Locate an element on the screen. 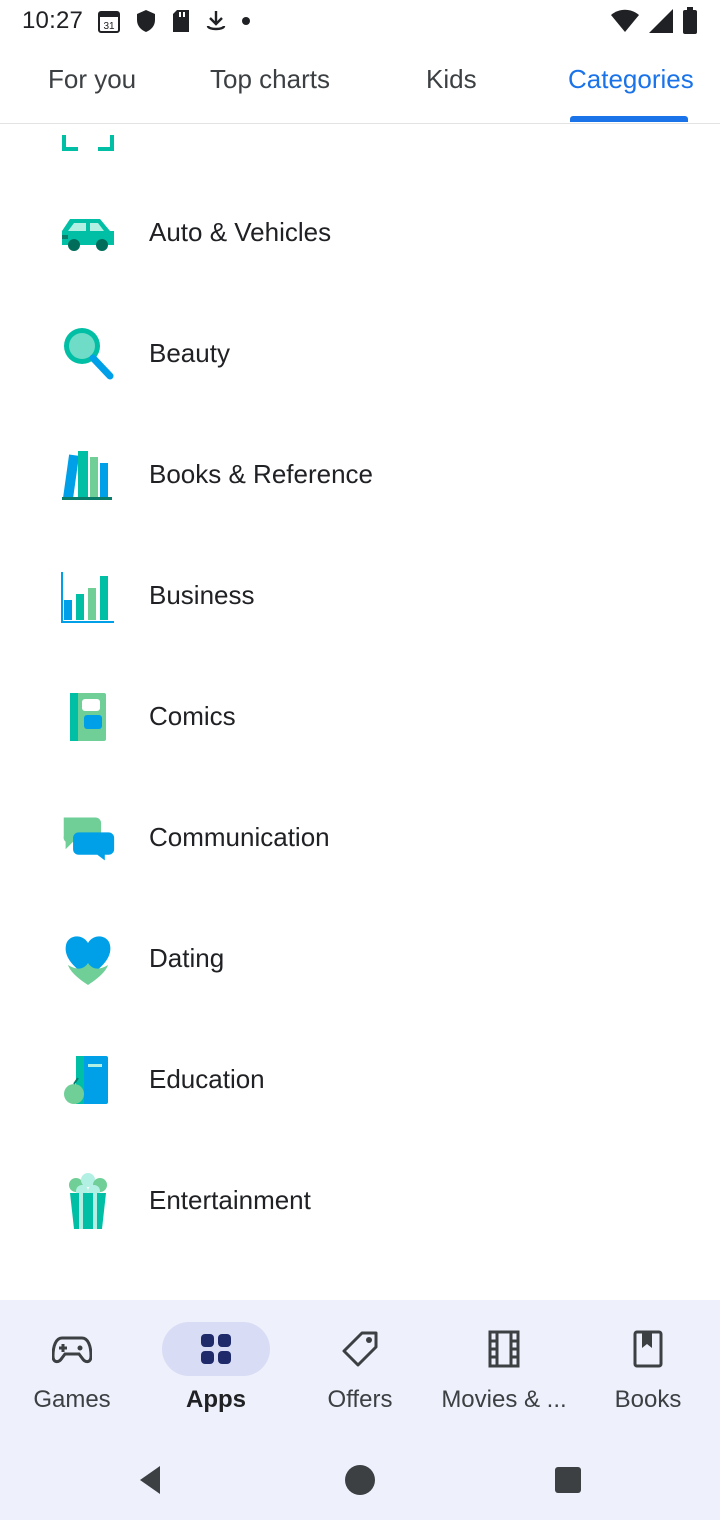 This screenshot has width=720, height=1520. category-communication: Communication is located at coordinates (360, 837).